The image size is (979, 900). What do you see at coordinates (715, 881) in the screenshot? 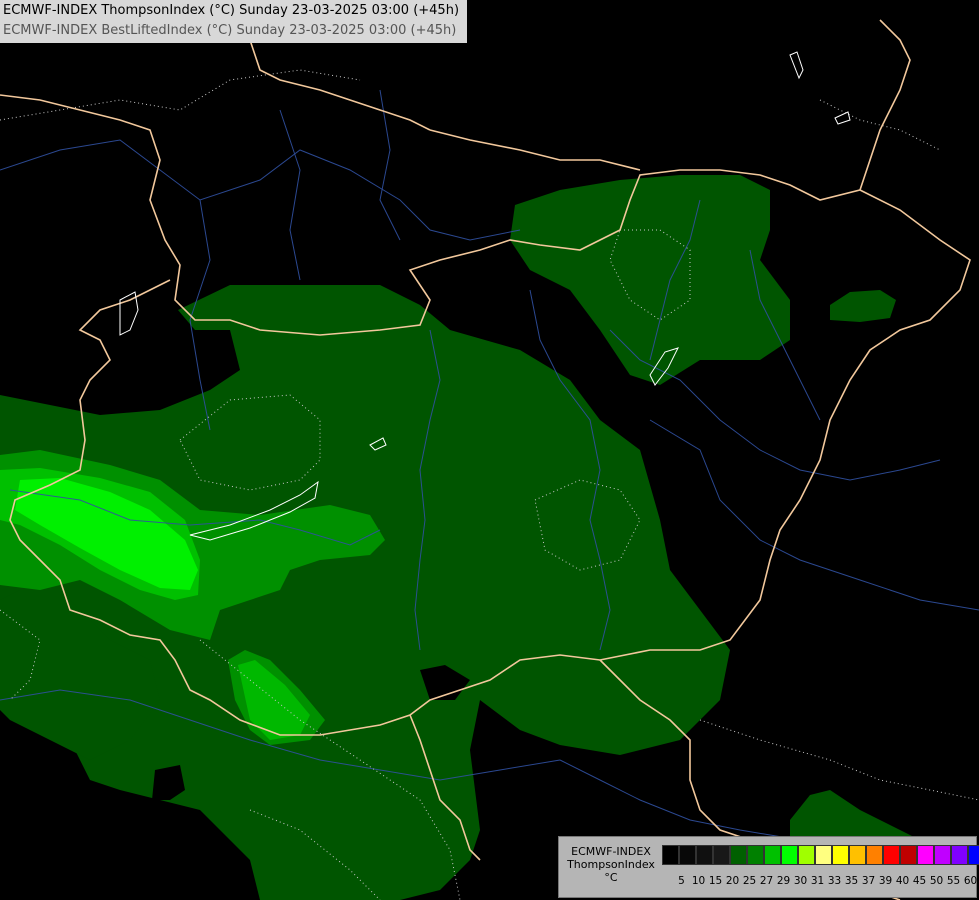
I see `legend-tick: 15` at bounding box center [715, 881].